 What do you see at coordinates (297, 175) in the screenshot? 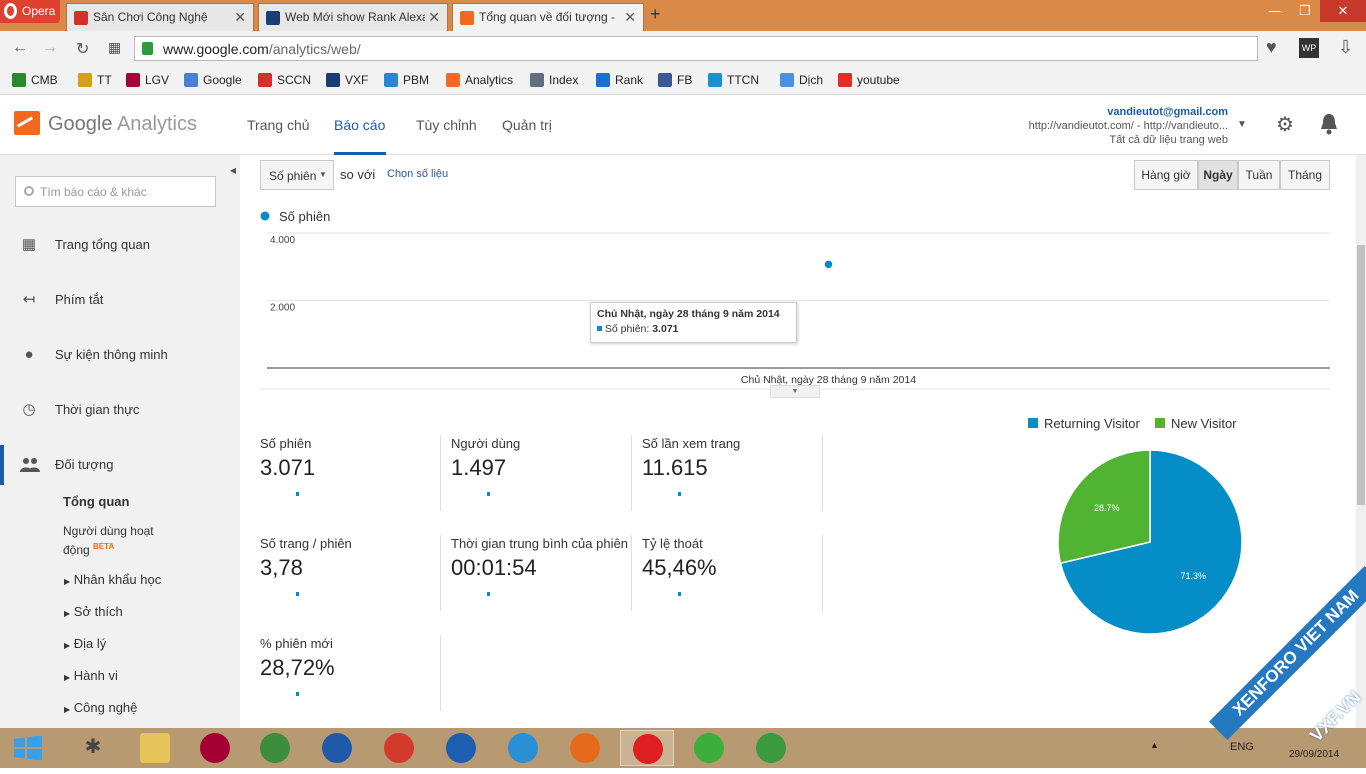
I see `metric-select: Số phiên ▼` at bounding box center [297, 175].